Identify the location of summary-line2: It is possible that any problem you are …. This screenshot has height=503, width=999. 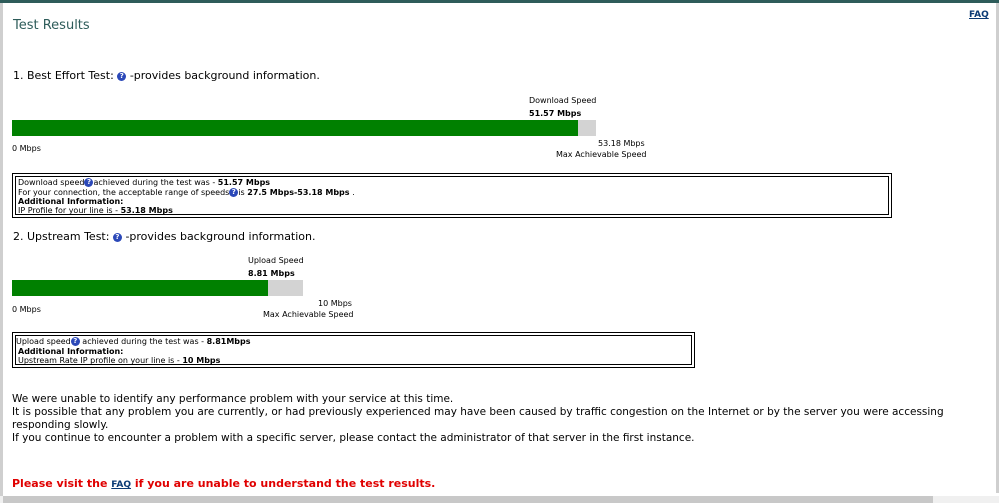
(478, 418).